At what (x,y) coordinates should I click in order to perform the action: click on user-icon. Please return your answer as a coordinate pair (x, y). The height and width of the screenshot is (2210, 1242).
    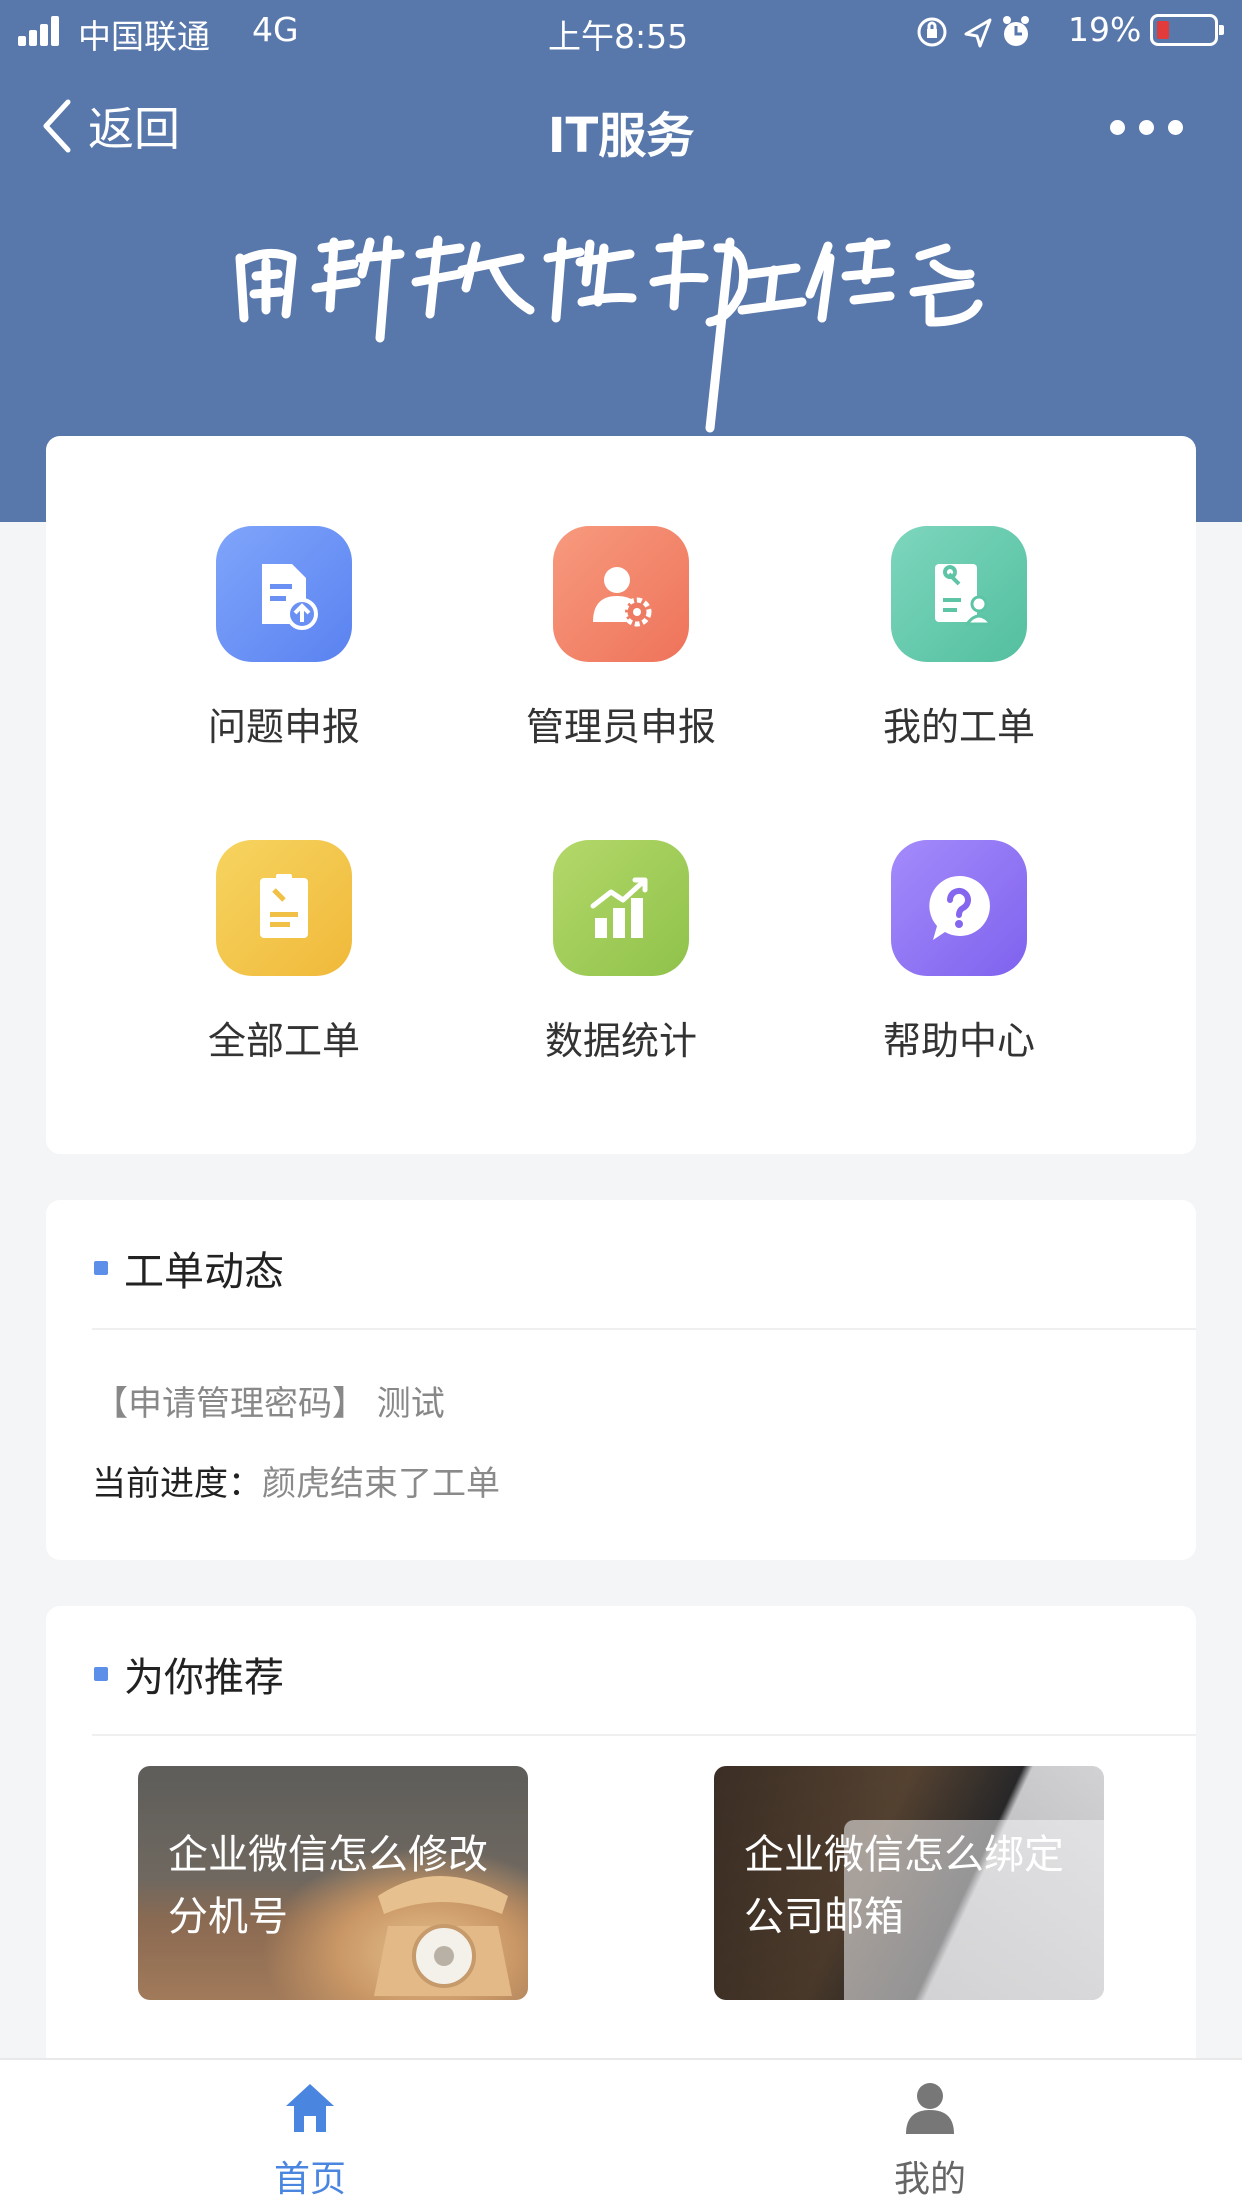
    Looking at the image, I should click on (930, 2108).